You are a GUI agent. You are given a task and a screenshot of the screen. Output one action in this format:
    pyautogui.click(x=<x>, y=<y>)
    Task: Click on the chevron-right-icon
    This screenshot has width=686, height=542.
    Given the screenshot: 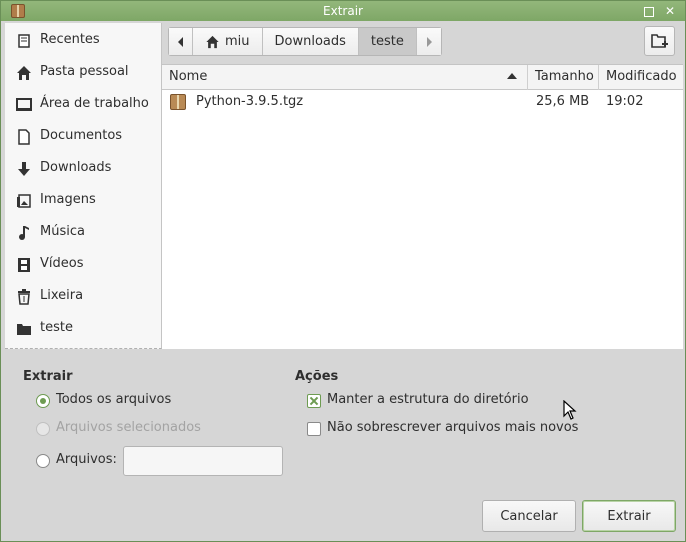 What is the action you would take?
    pyautogui.click(x=429, y=41)
    